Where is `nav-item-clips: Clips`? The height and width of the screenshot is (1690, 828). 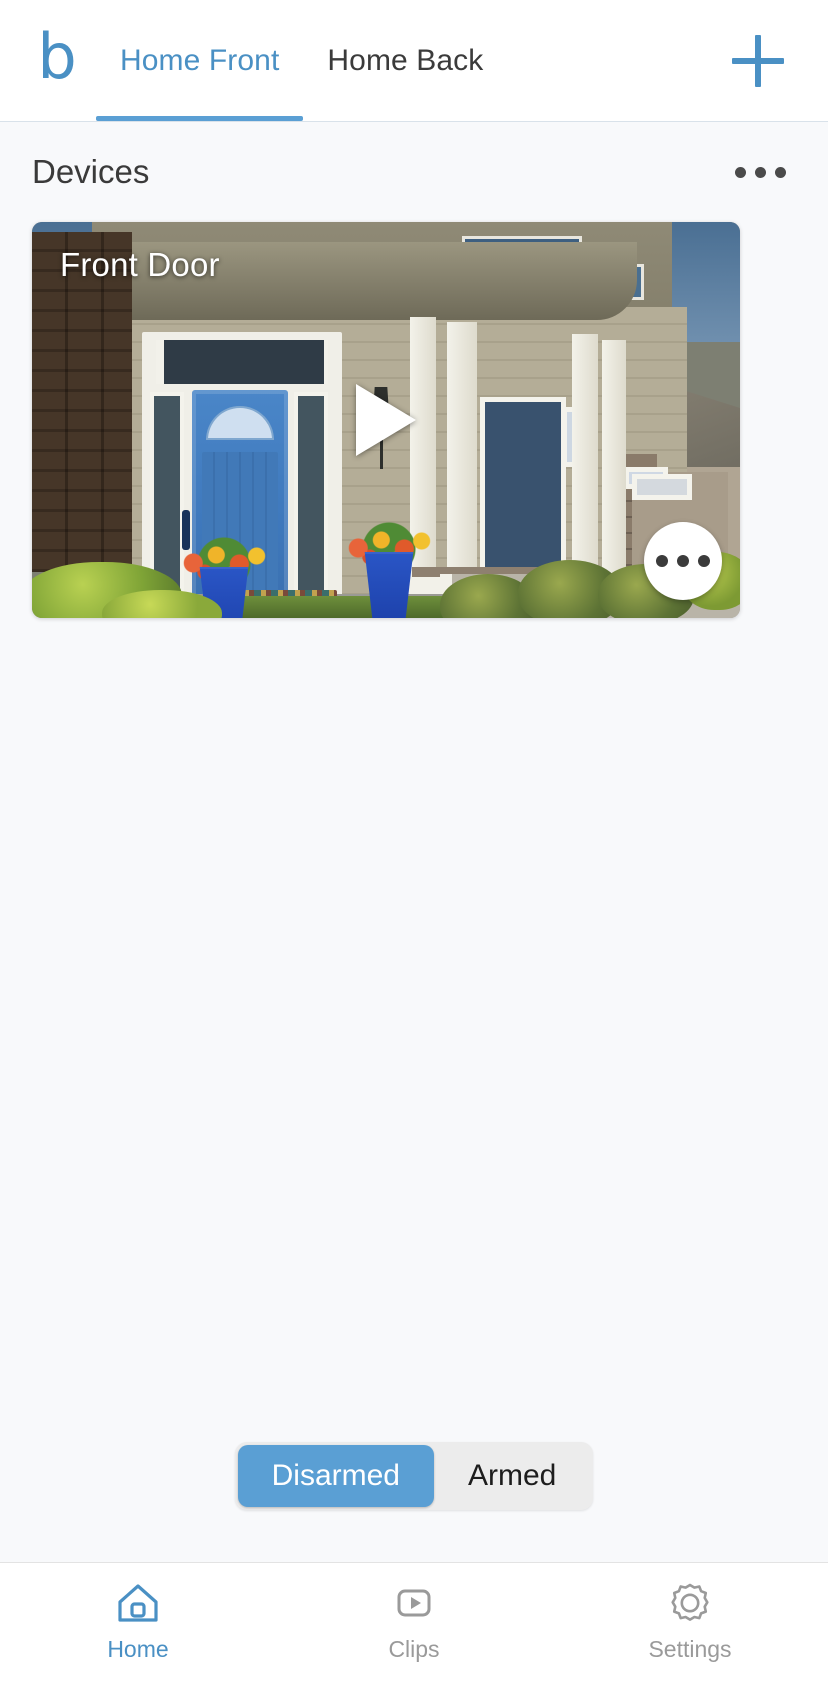
nav-item-clips: Clips is located at coordinates (414, 1621).